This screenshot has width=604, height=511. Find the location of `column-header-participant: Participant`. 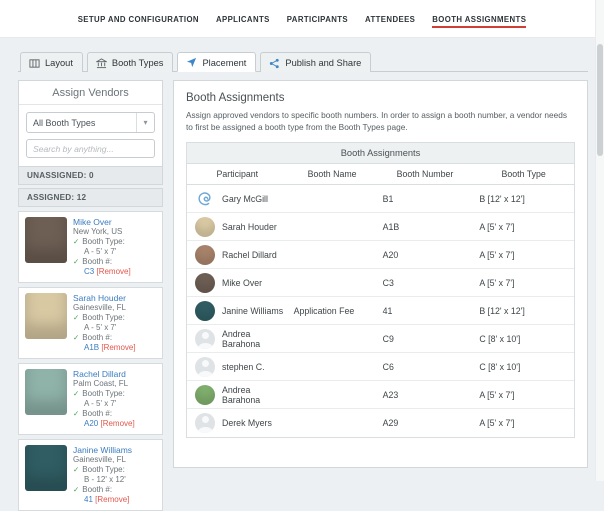

column-header-participant: Participant is located at coordinates (237, 174).